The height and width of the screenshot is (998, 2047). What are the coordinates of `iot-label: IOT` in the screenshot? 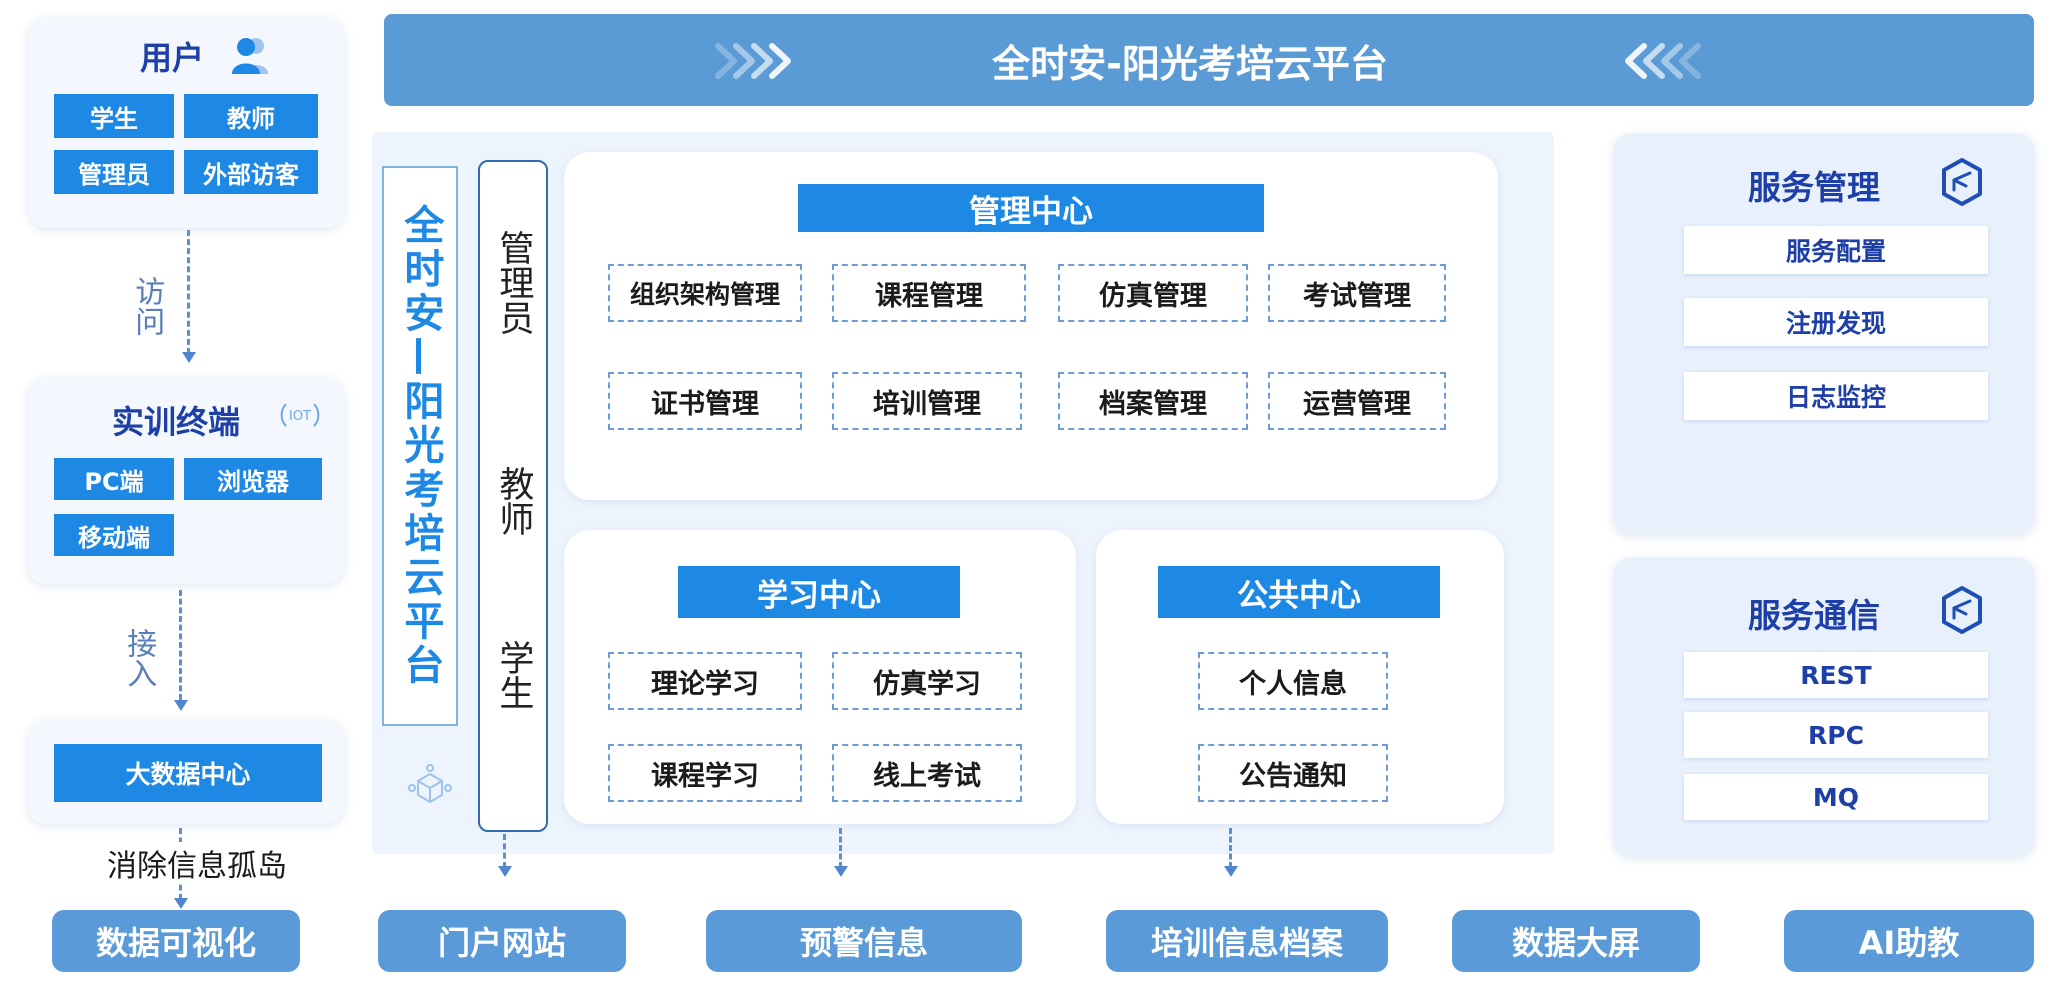 It's located at (300, 416).